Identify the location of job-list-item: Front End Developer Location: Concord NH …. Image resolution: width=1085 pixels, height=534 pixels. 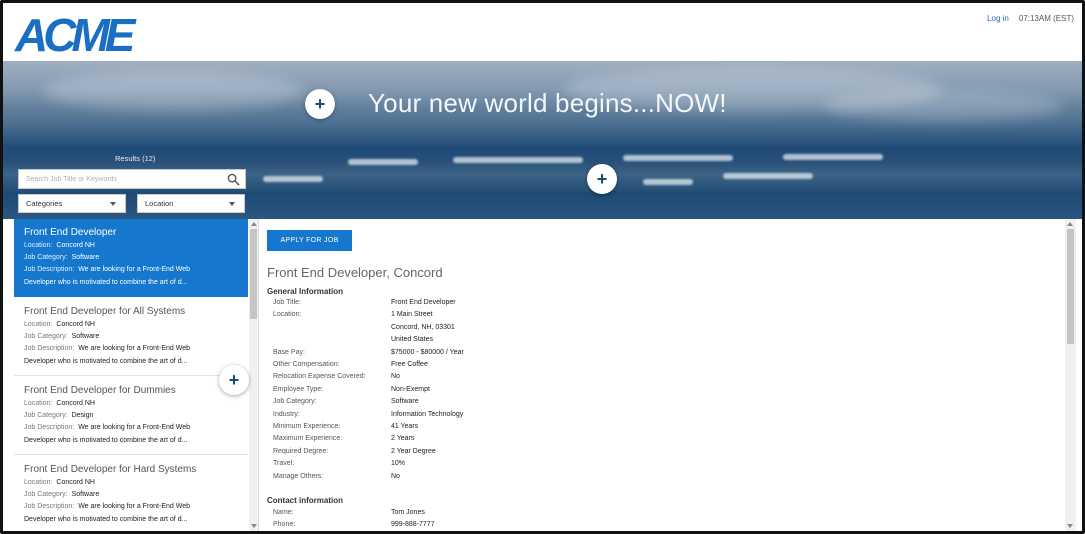
(131, 258).